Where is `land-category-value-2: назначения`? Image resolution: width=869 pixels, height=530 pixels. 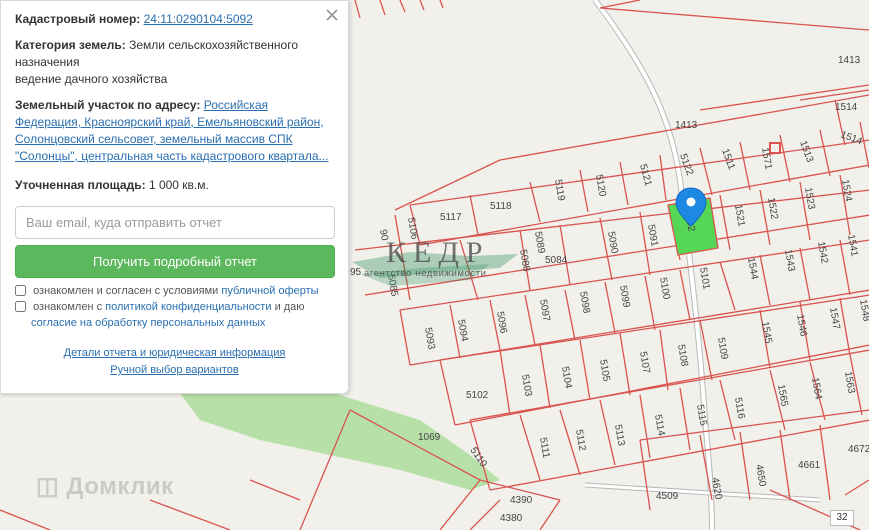
land-category-value-2: назначения is located at coordinates (47, 62).